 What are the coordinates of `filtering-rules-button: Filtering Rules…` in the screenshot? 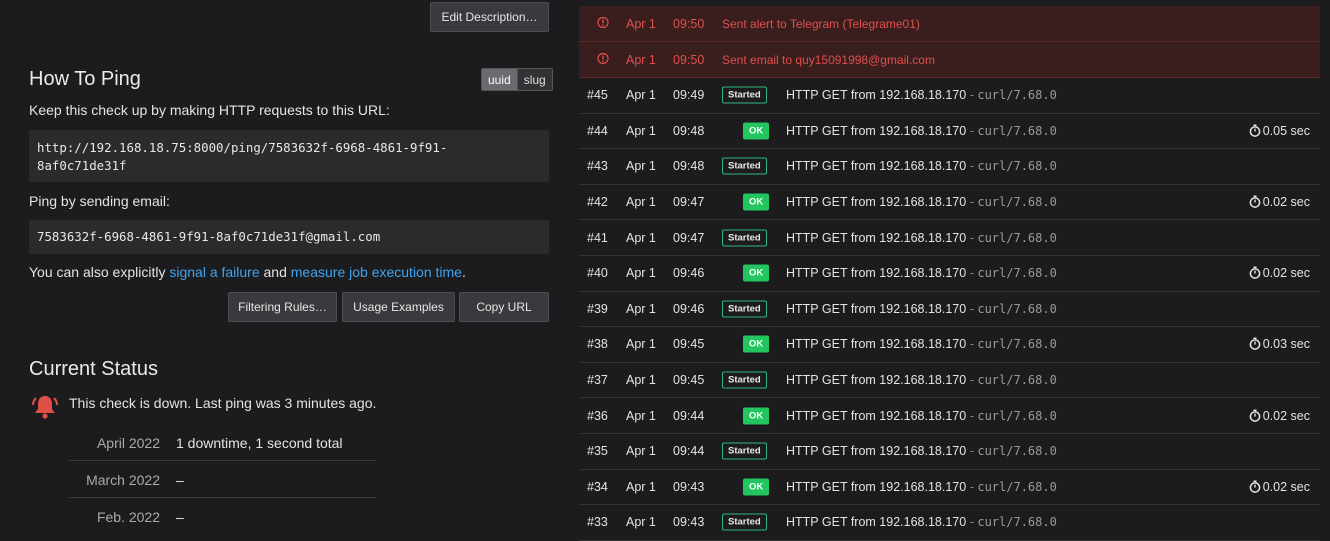 It's located at (282, 307).